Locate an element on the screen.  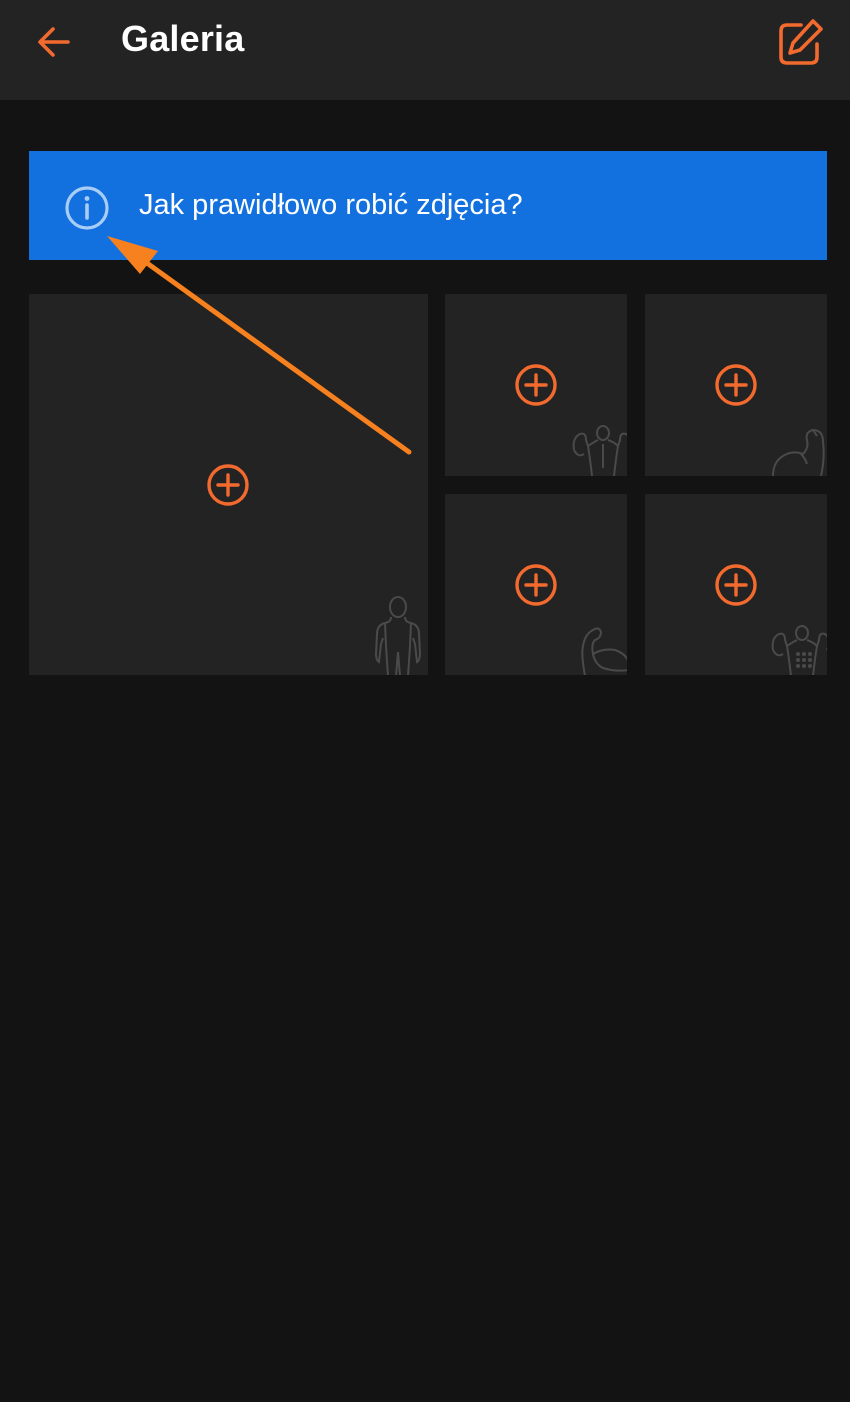
photo-slot-front is located at coordinates (228, 484).